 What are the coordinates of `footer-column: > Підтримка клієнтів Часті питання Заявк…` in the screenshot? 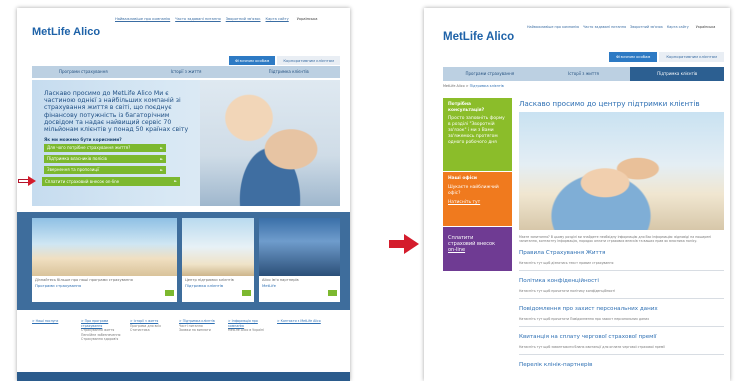 It's located at (201, 326).